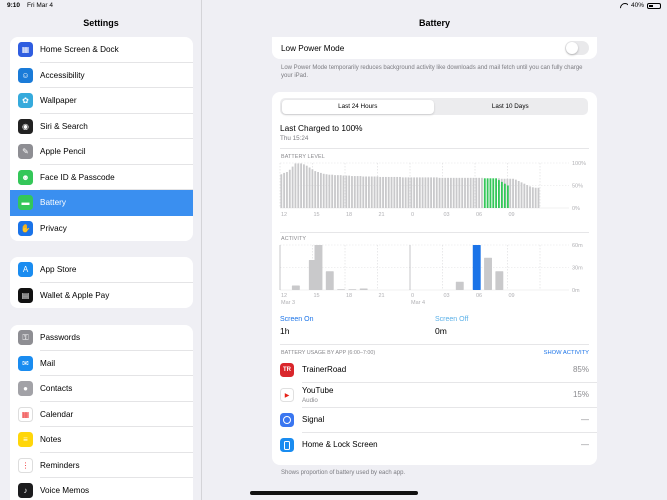 This screenshot has width=667, height=500. I want to click on app-store-icon: A, so click(25, 270).